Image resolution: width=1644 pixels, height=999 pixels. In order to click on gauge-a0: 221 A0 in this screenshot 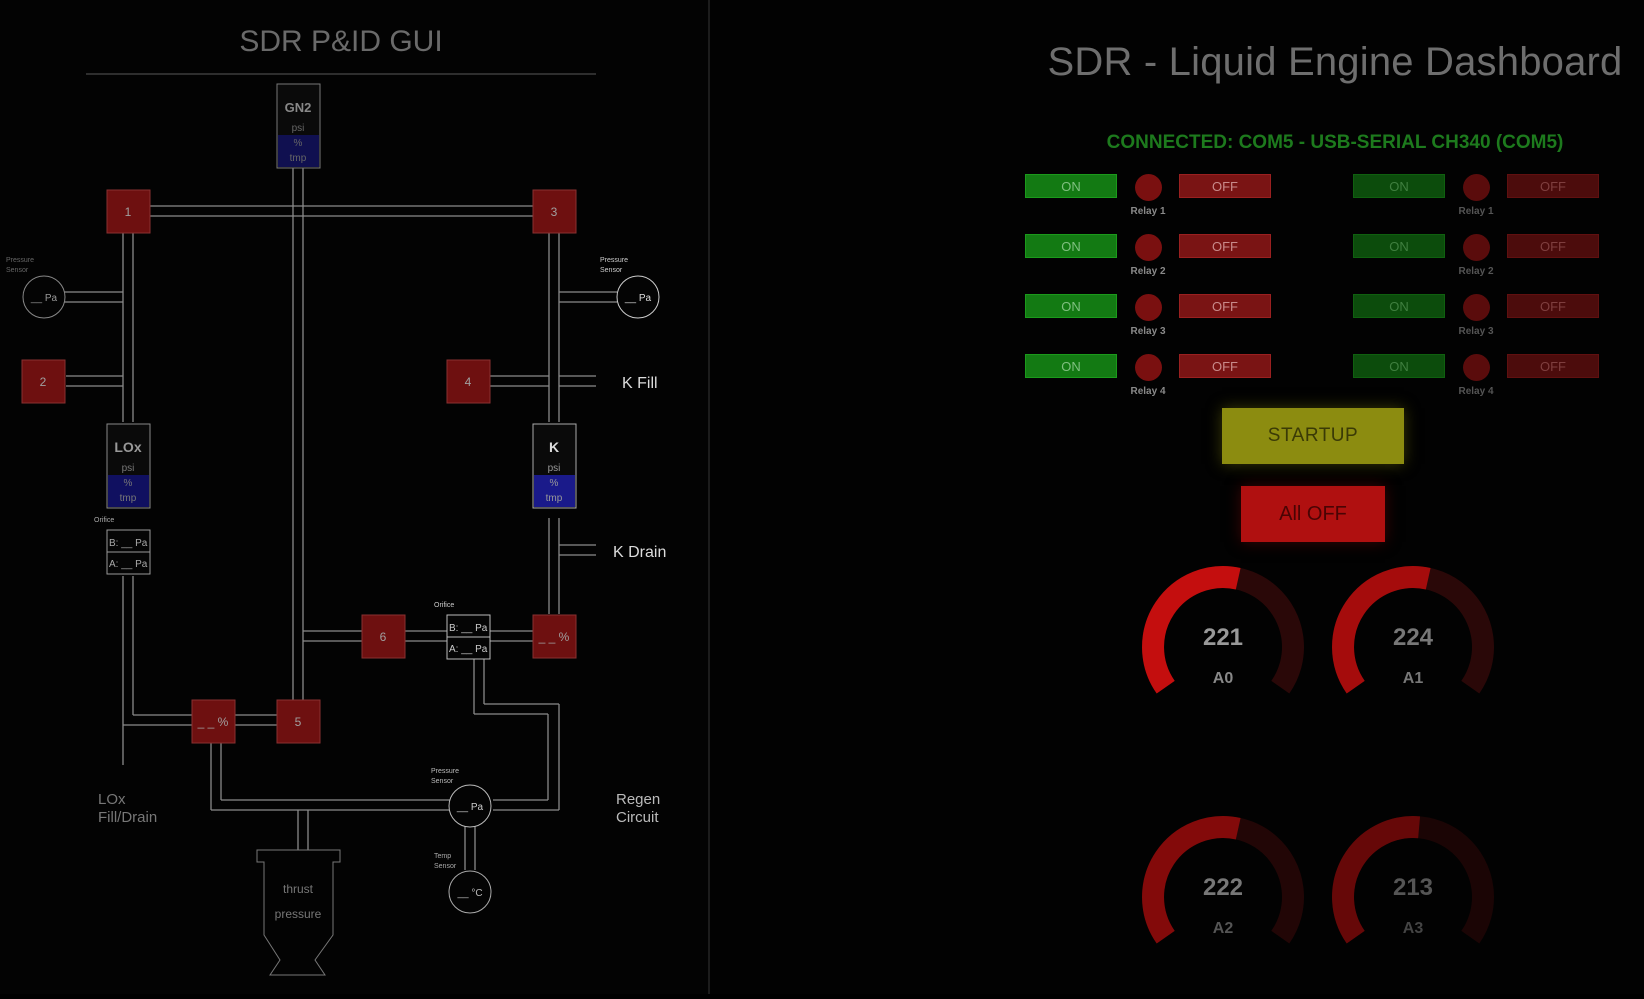, I will do `click(1223, 637)`.